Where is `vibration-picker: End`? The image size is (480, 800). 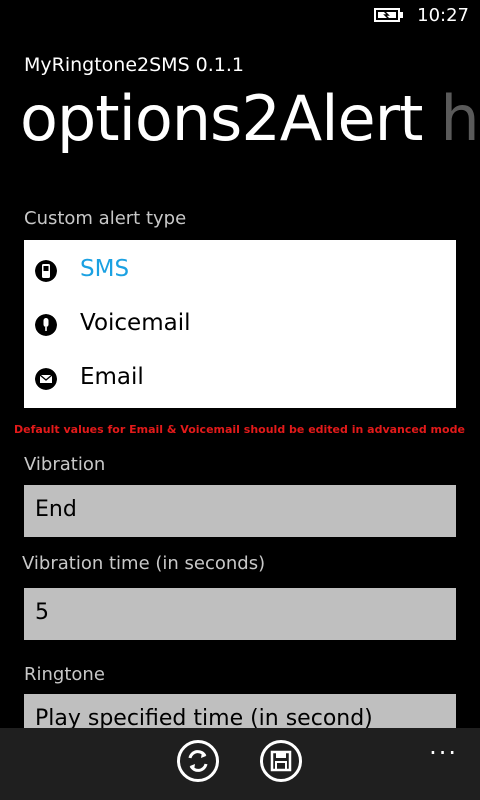 vibration-picker: End is located at coordinates (240, 511).